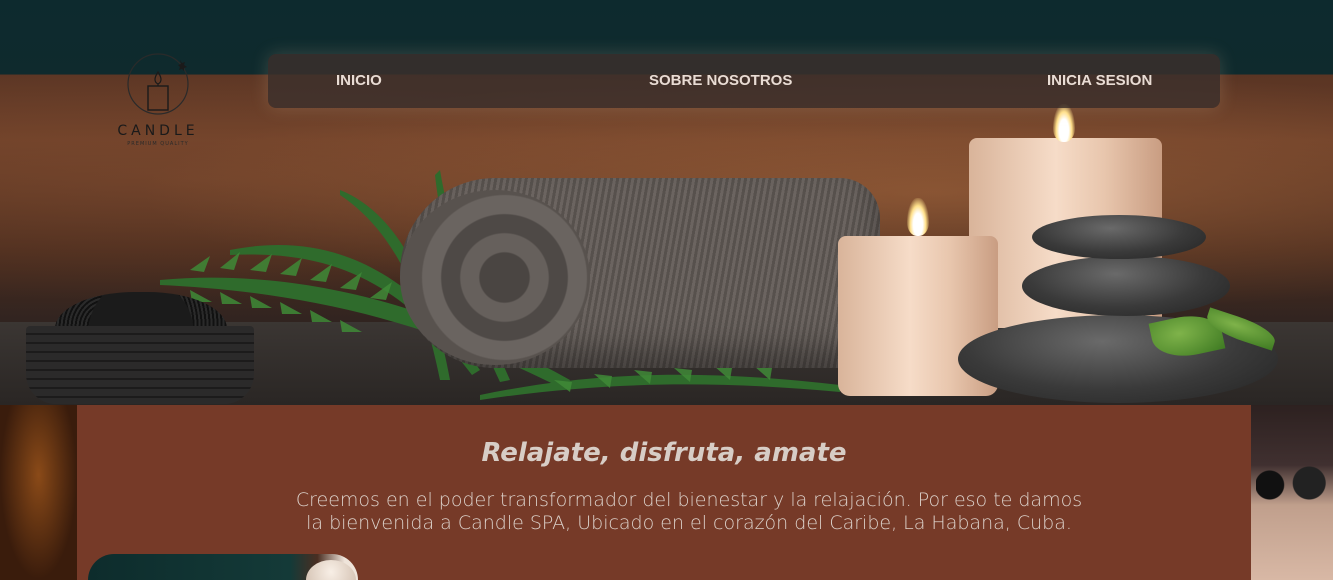 The width and height of the screenshot is (1333, 580). Describe the element at coordinates (495, 277) in the screenshot. I see `towel-roll-image` at that location.